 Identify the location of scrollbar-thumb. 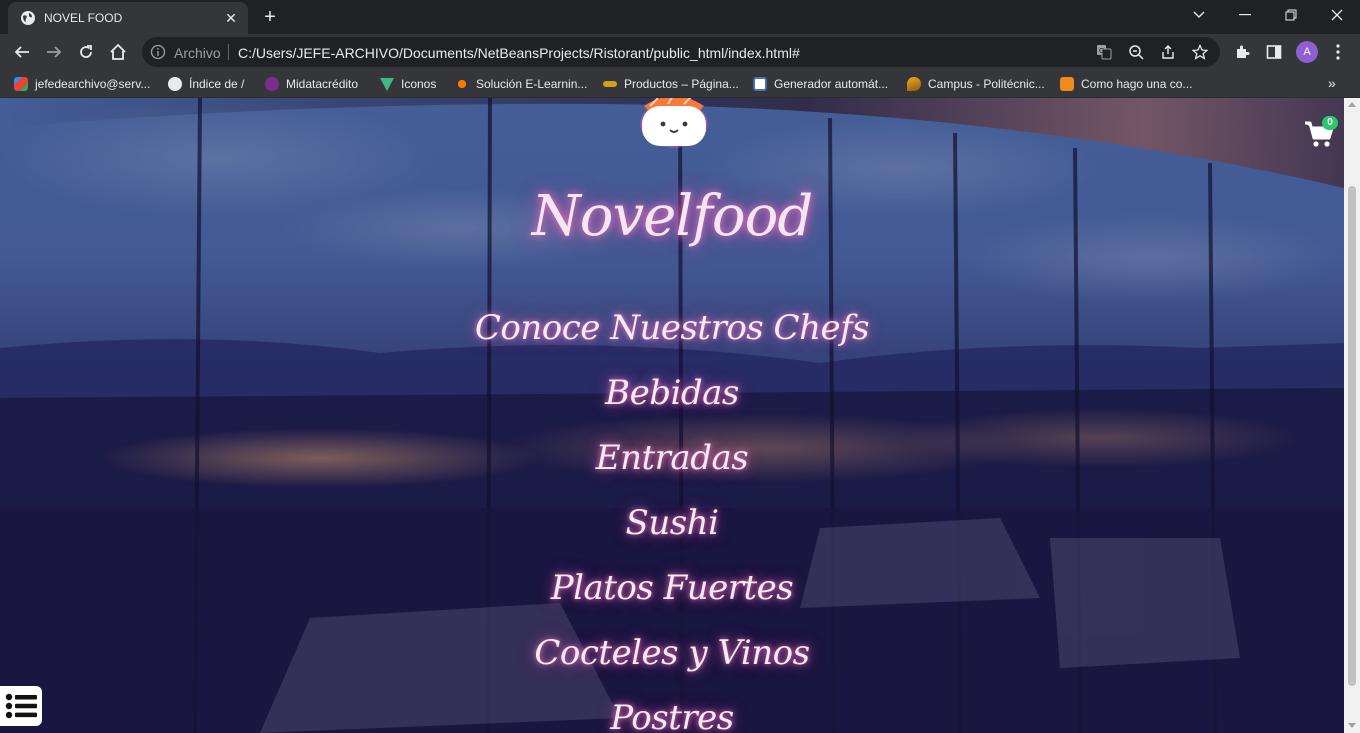
(1352, 436).